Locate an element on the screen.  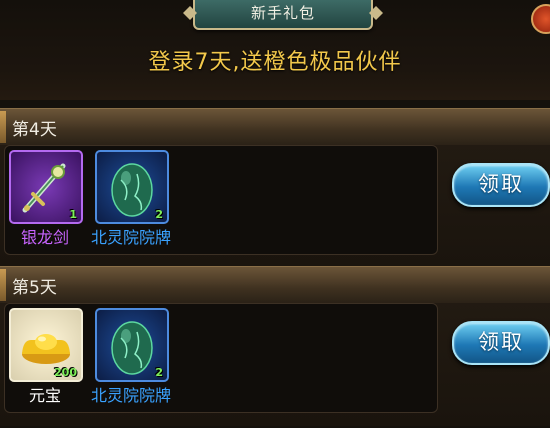
title-tab: 新手礼包 is located at coordinates (283, 15).